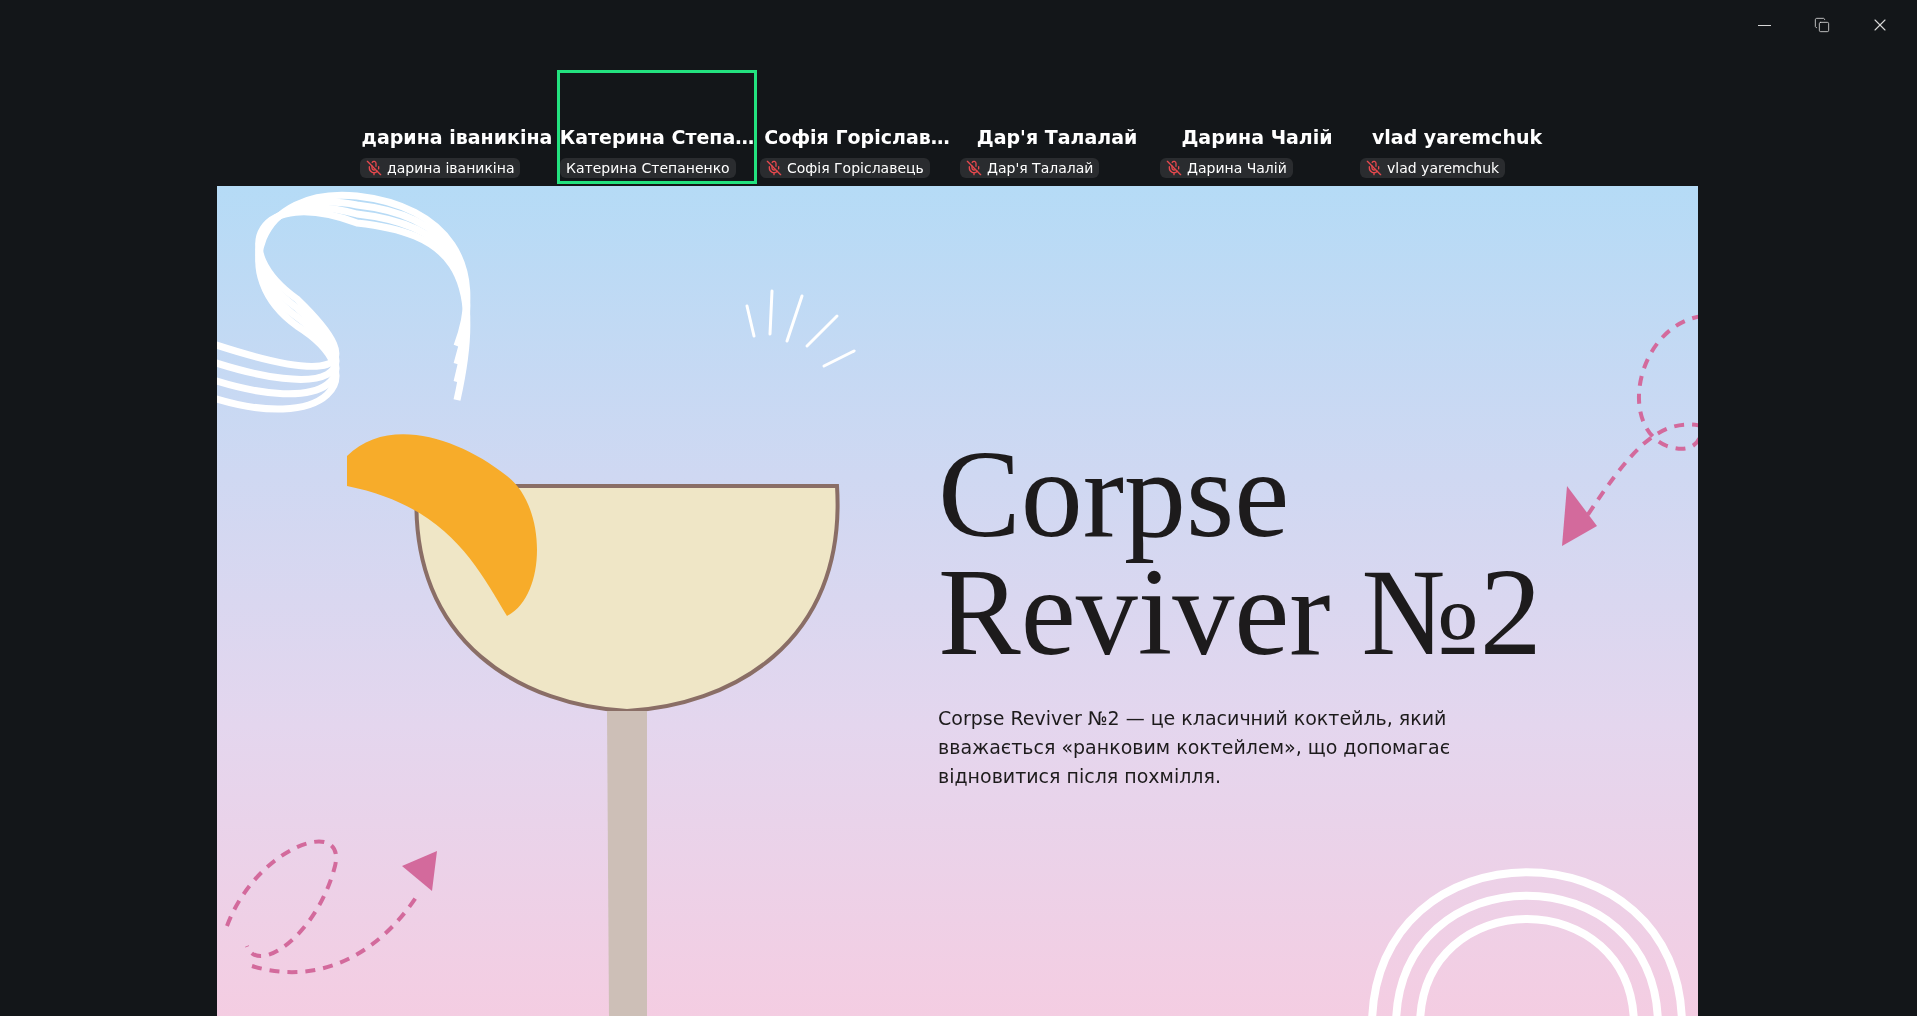  What do you see at coordinates (1443, 168) in the screenshot?
I see `label-text: vlad yaremchuk` at bounding box center [1443, 168].